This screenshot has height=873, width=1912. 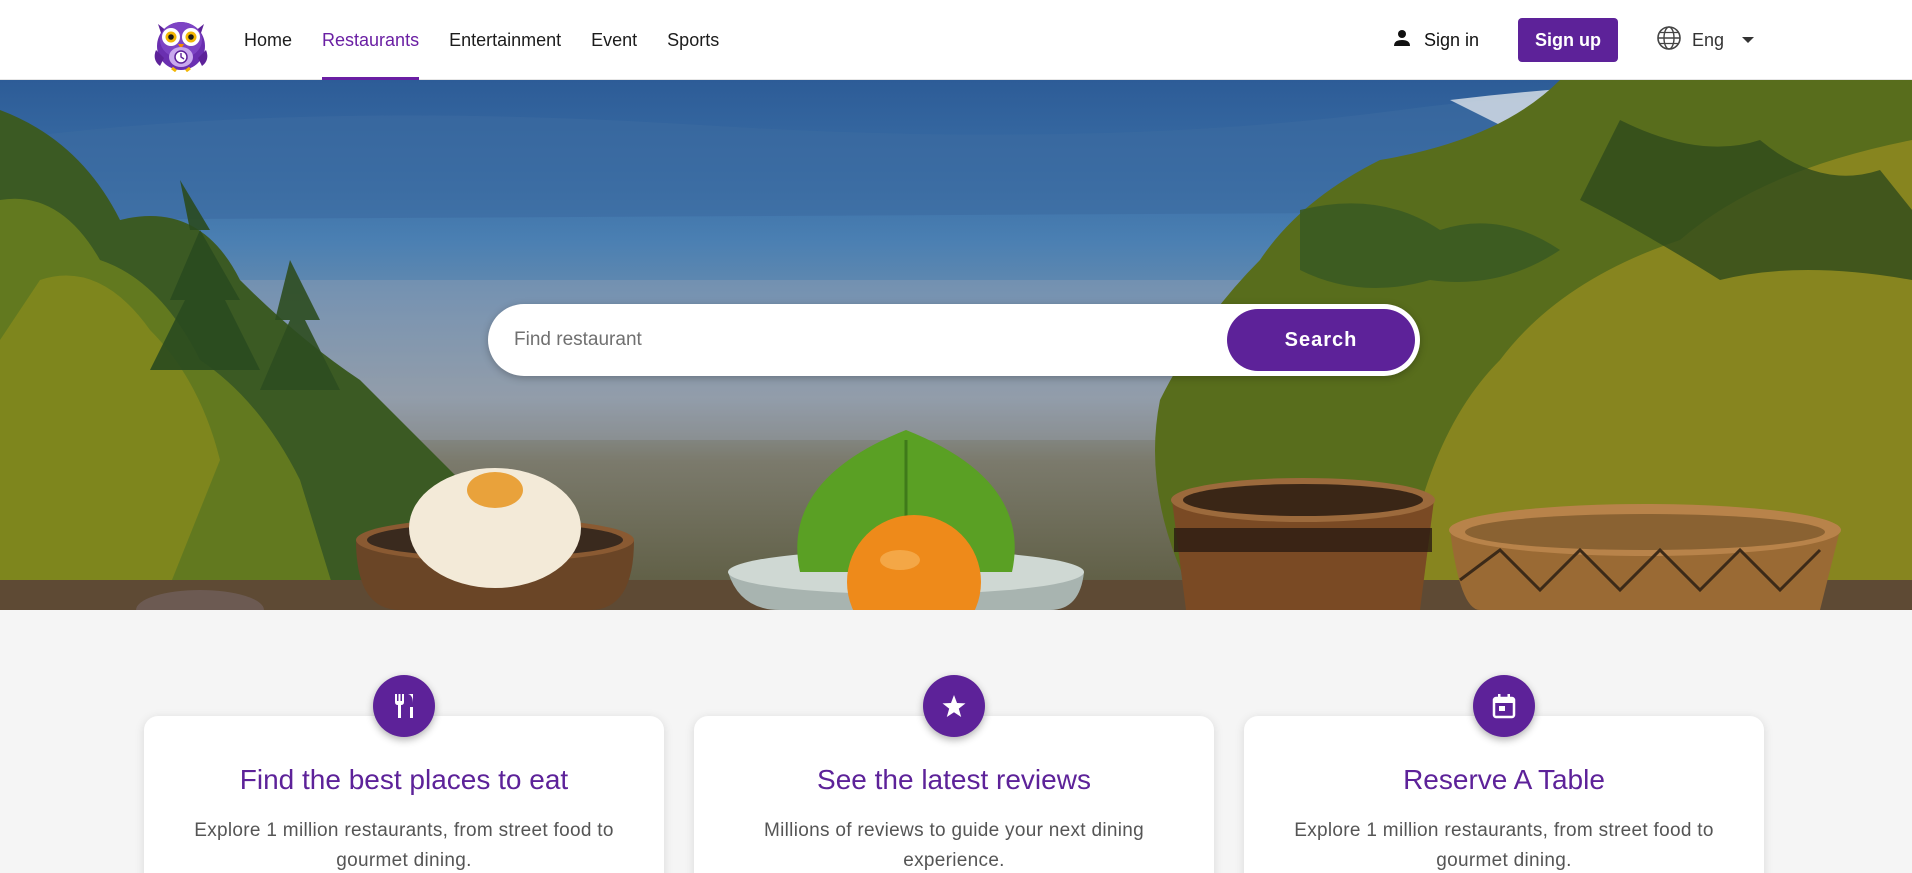 I want to click on sign-in-button: Sign in, so click(x=1434, y=40).